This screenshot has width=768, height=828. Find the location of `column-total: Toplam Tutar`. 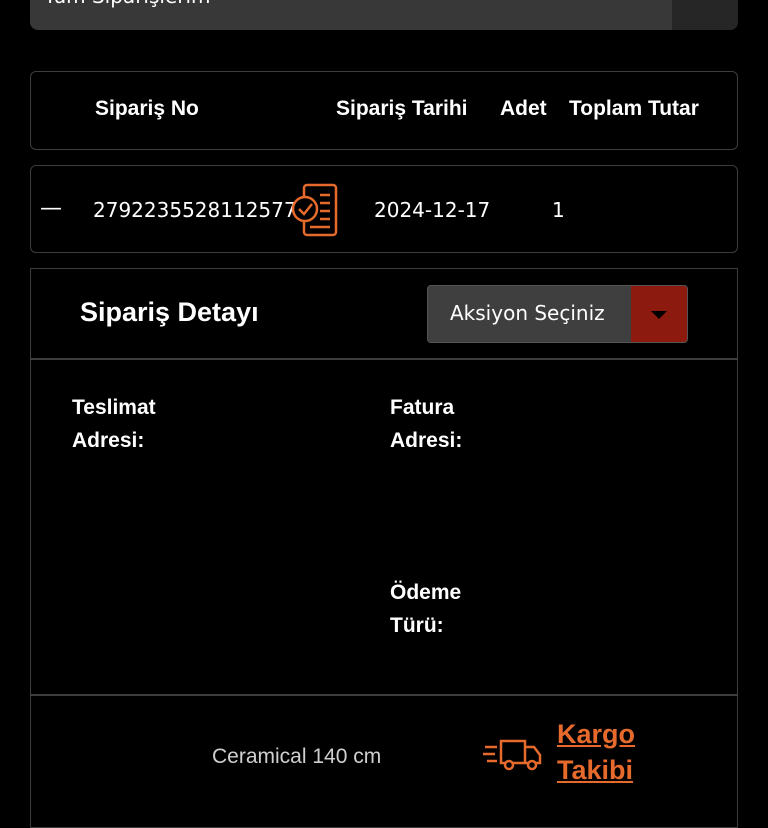

column-total: Toplam Tutar is located at coordinates (634, 108).